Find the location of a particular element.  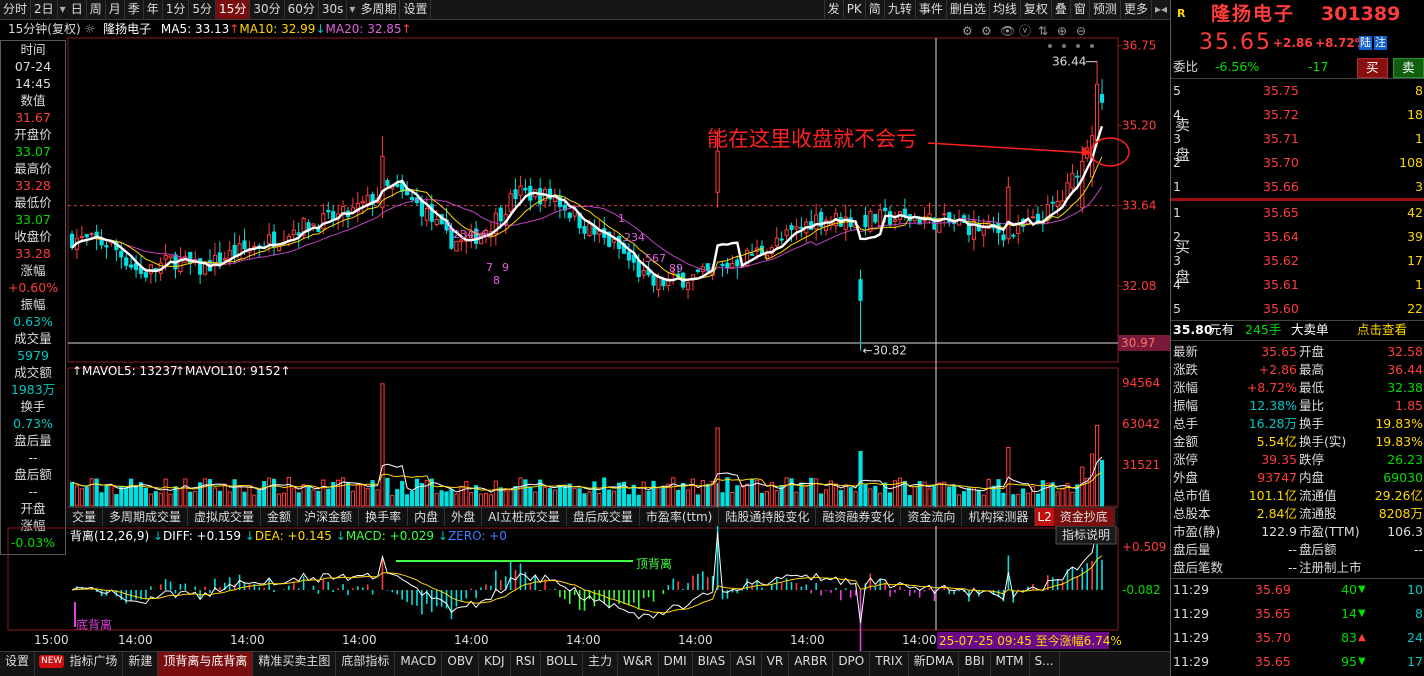

indicator-5: 底部指标 is located at coordinates (366, 664).